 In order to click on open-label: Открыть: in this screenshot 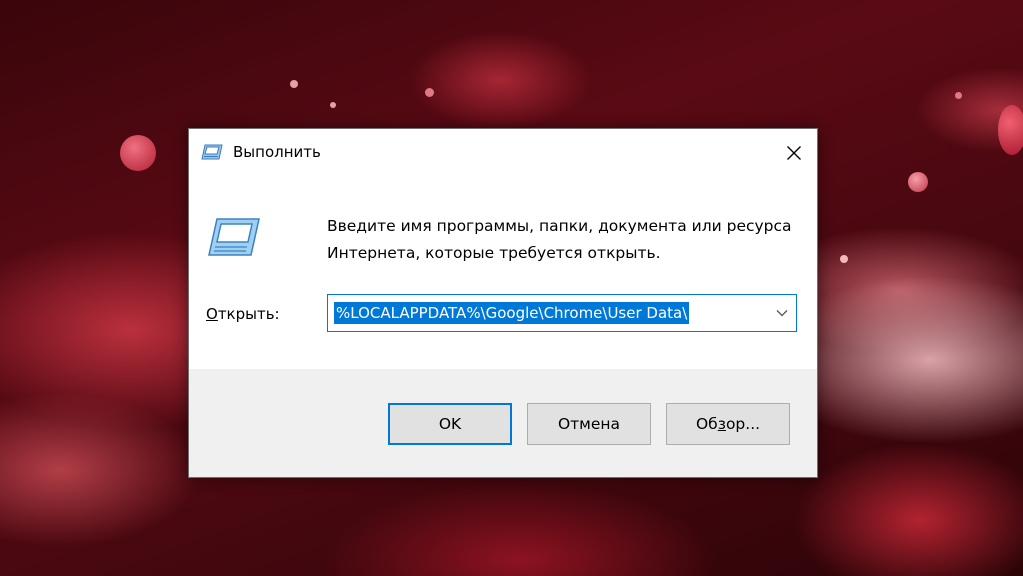, I will do `click(243, 314)`.